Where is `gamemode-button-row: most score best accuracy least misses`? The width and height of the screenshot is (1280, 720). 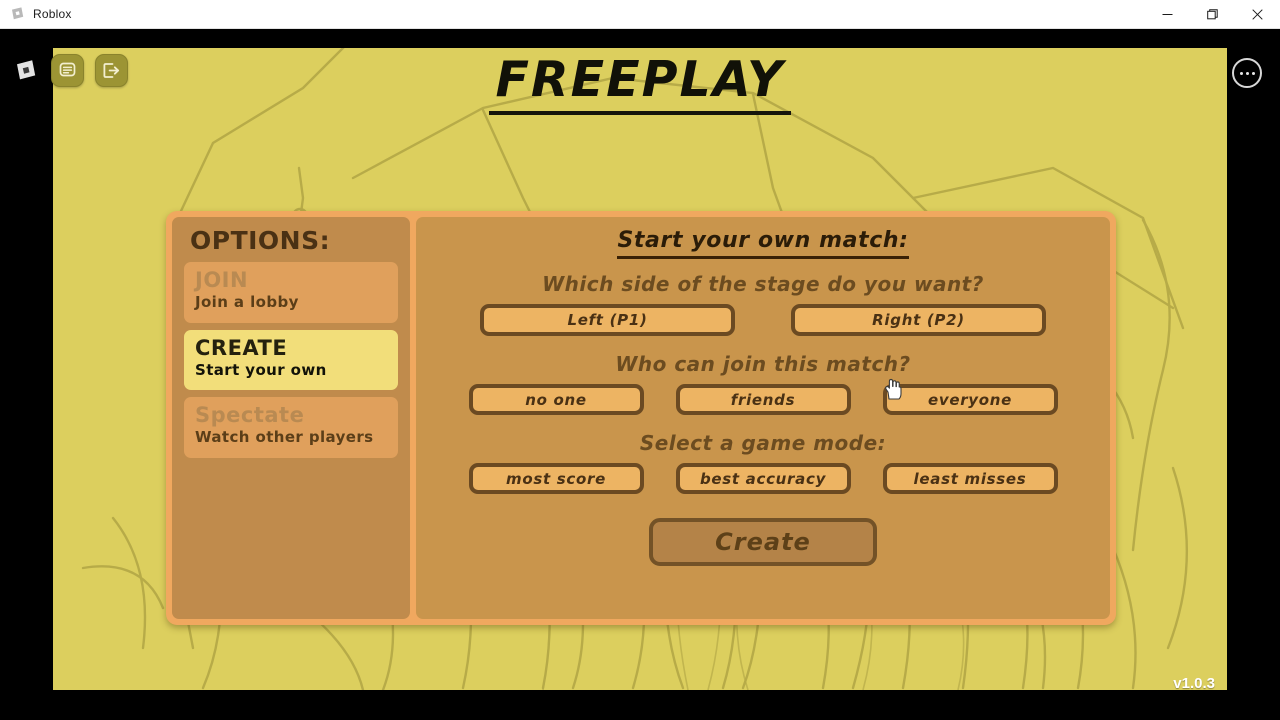
gamemode-button-row: most score best accuracy least misses is located at coordinates (763, 478).